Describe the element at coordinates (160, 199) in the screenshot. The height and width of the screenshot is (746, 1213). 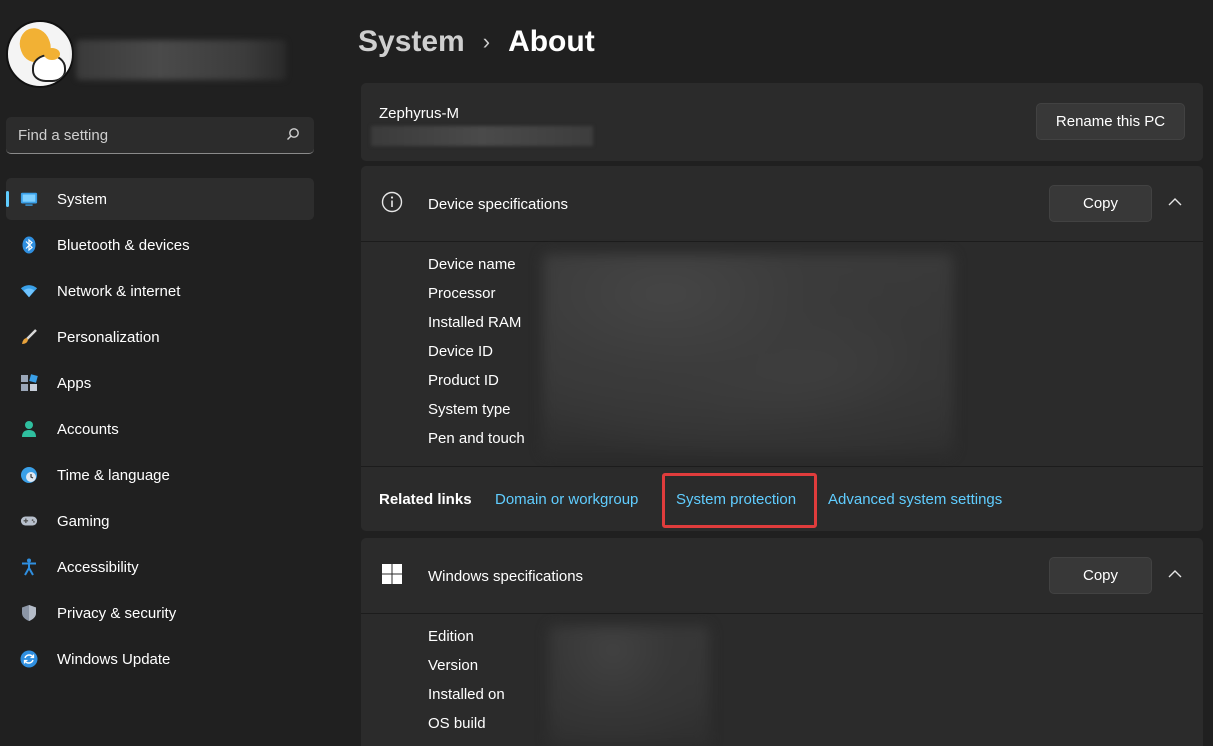
I see `sidebar-item-system: System` at that location.